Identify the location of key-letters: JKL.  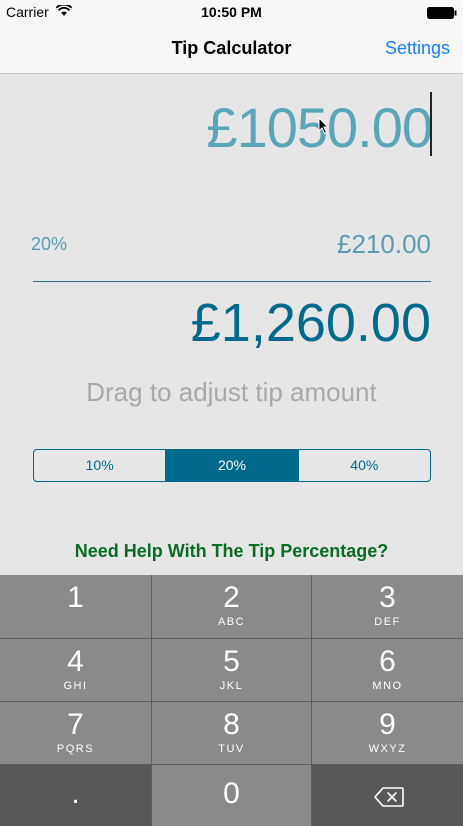
(231, 686).